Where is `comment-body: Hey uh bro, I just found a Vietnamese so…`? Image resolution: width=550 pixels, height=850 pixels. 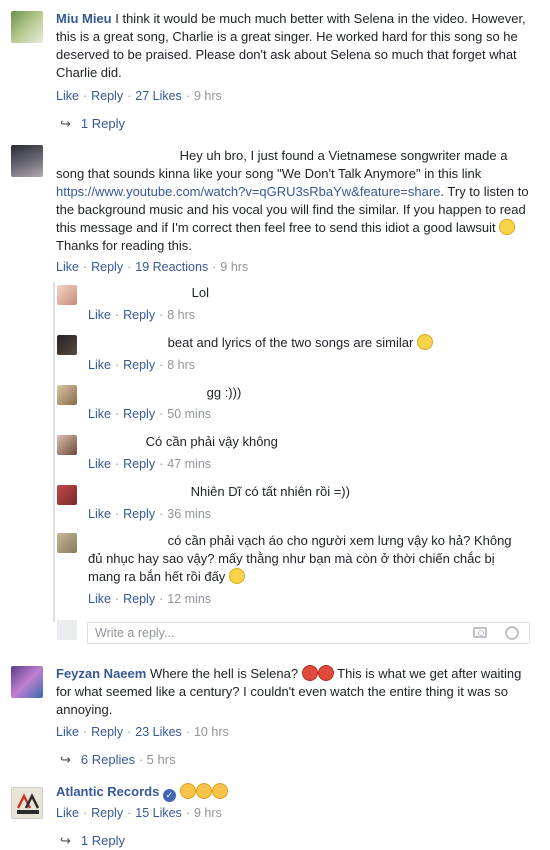
comment-body: Hey uh bro, I just found a Vietnamese so… is located at coordinates (296, 201).